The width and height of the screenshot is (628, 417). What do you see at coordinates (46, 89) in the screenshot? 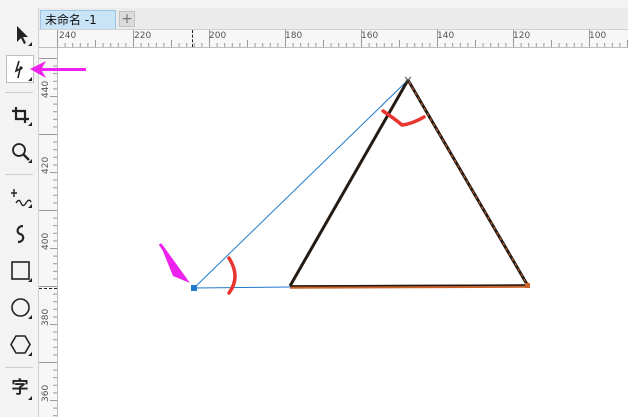
I see `vruler-label: 440` at bounding box center [46, 89].